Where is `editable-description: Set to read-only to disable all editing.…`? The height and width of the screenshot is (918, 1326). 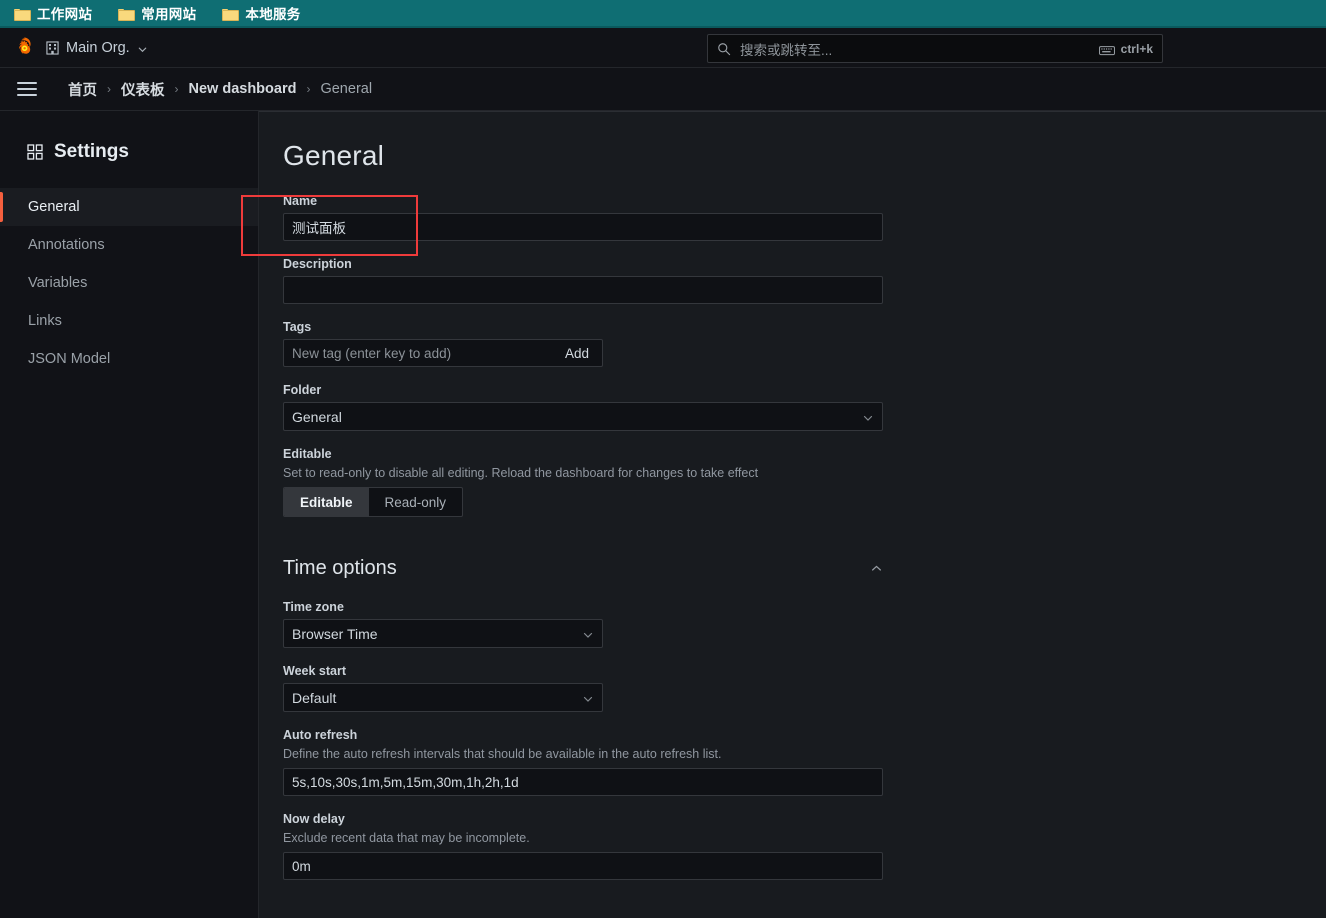 editable-description: Set to read-only to disable all editing.… is located at coordinates (521, 473).